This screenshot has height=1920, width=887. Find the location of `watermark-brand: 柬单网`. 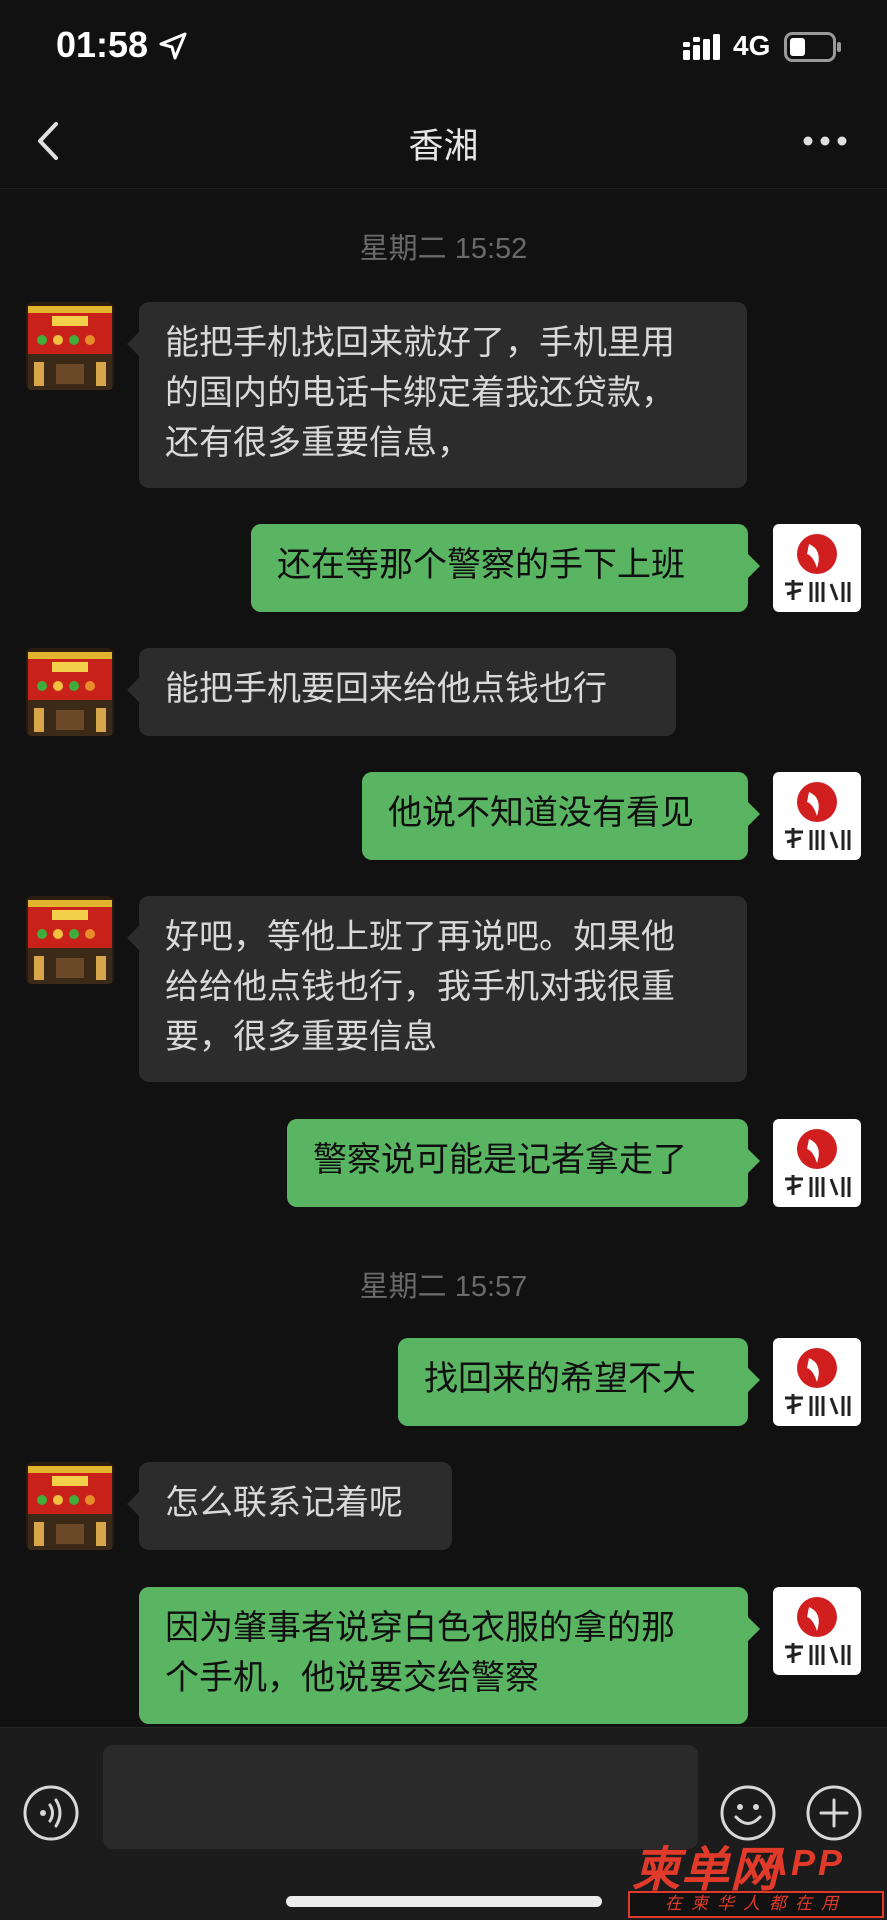

watermark-brand: 柬单网 is located at coordinates (706, 1870).